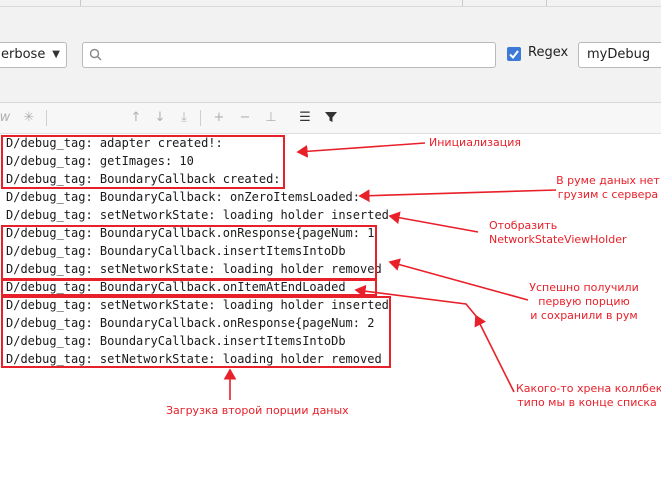  What do you see at coordinates (415, 300) in the screenshot?
I see `arrow-end-callback-branch` at bounding box center [415, 300].